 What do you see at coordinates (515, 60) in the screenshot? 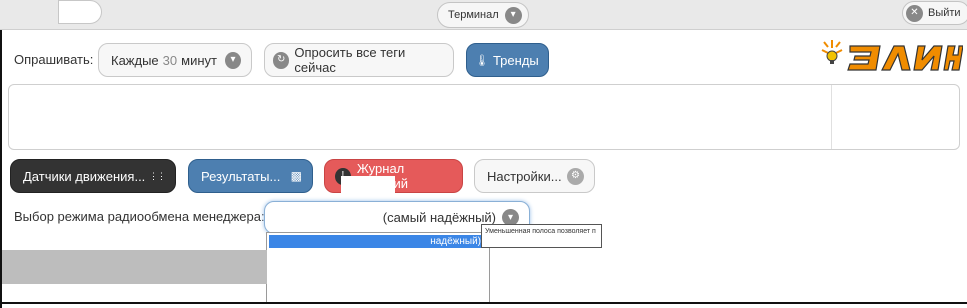
I see `trends-label: Тренды` at bounding box center [515, 60].